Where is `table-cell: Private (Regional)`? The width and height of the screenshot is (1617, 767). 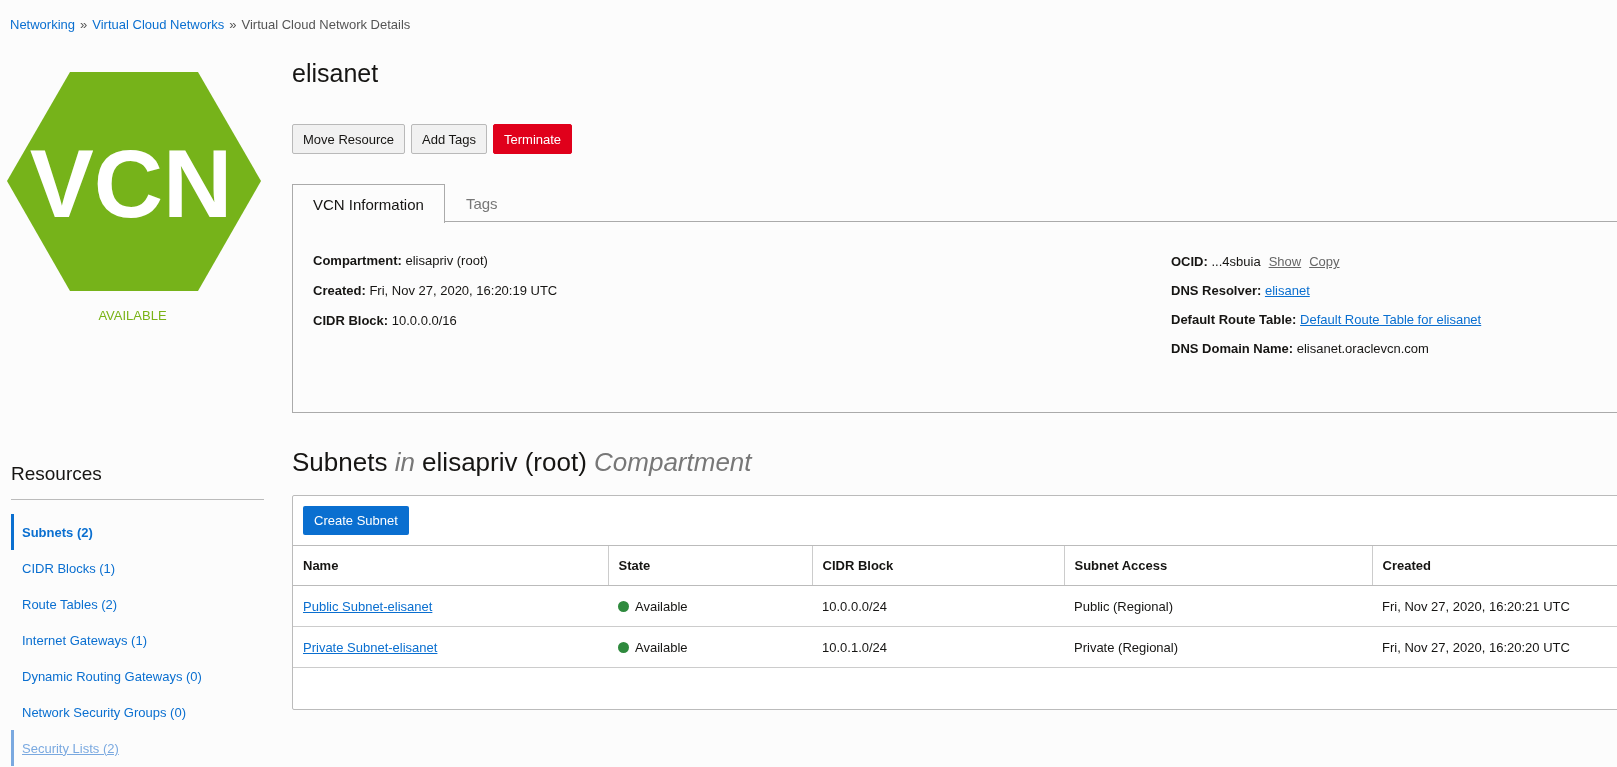
table-cell: Private (Regional) is located at coordinates (1218, 647).